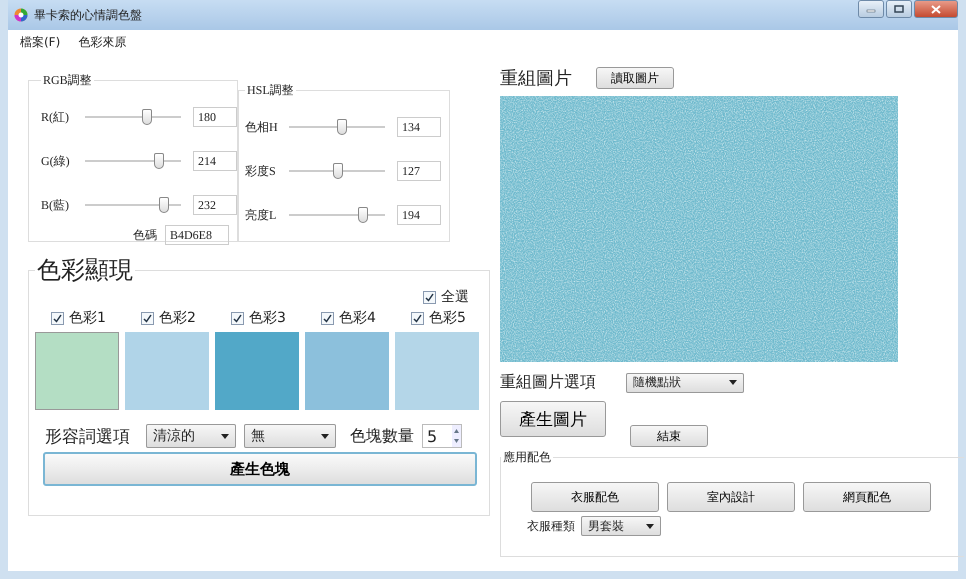 The image size is (966, 579). I want to click on value-field: 127, so click(419, 171).